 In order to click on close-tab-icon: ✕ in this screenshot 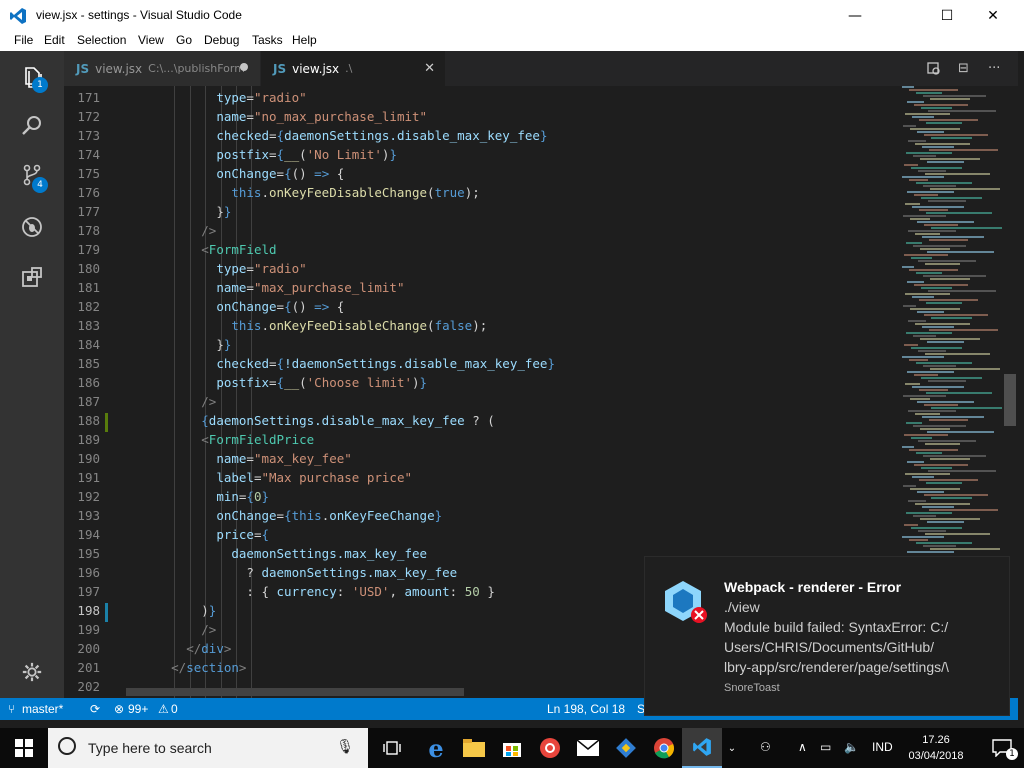, I will do `click(429, 68)`.